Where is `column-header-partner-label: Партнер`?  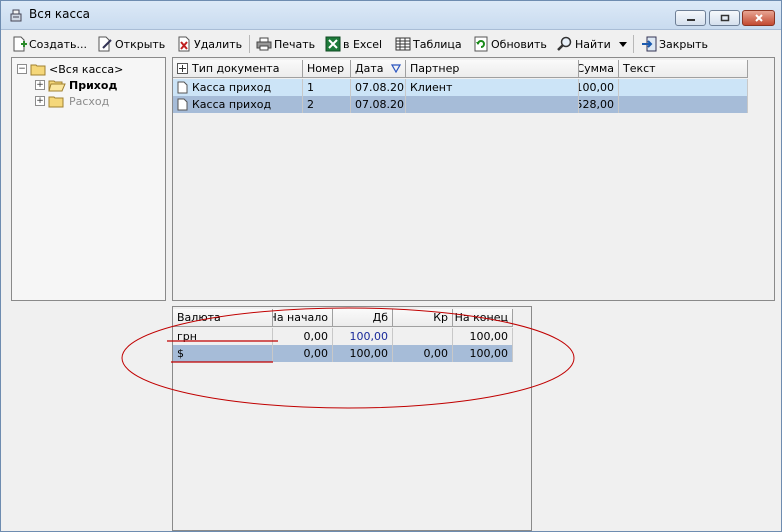
column-header-partner-label: Партнер is located at coordinates (435, 68).